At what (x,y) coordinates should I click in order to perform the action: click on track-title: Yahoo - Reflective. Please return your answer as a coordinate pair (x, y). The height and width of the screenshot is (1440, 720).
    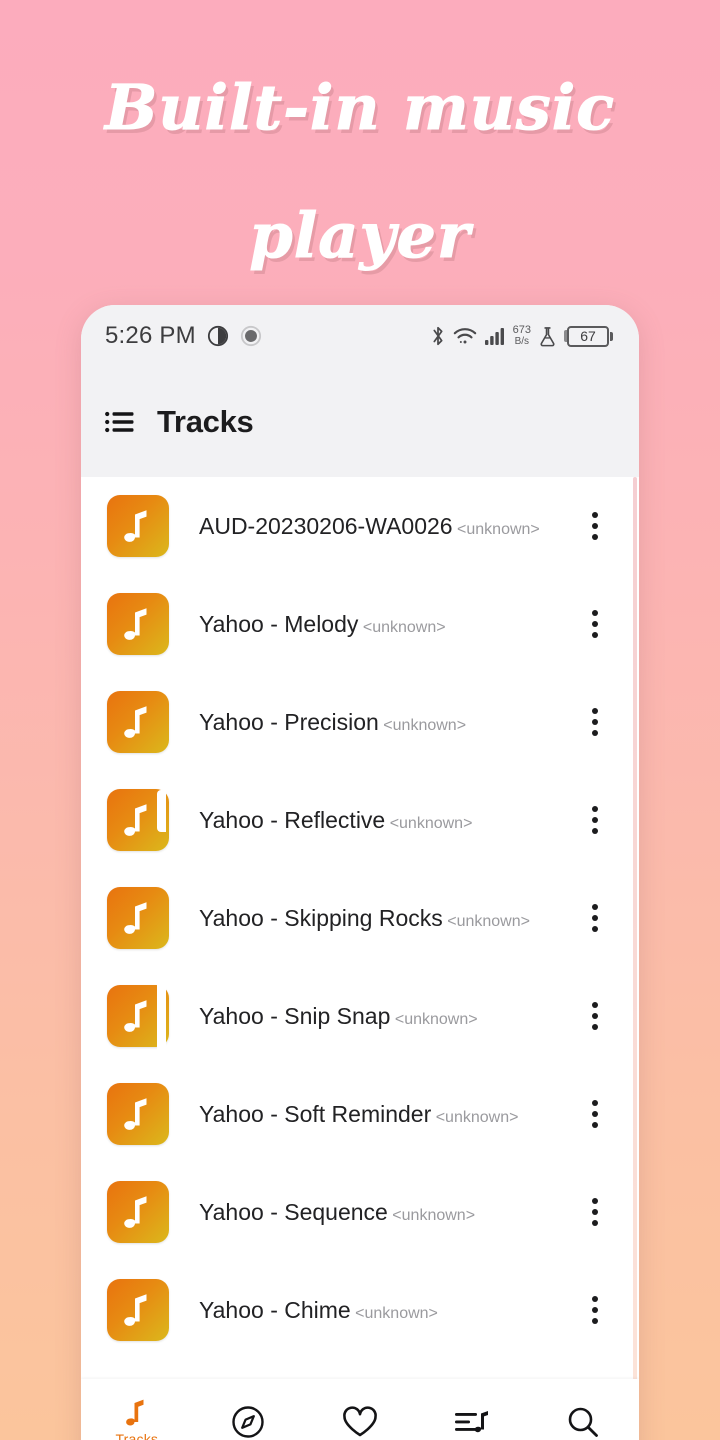
    Looking at the image, I should click on (292, 819).